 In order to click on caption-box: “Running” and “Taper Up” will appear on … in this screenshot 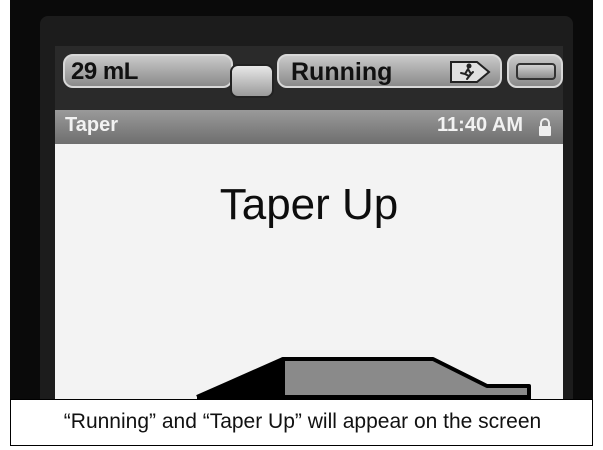, I will do `click(301, 422)`.